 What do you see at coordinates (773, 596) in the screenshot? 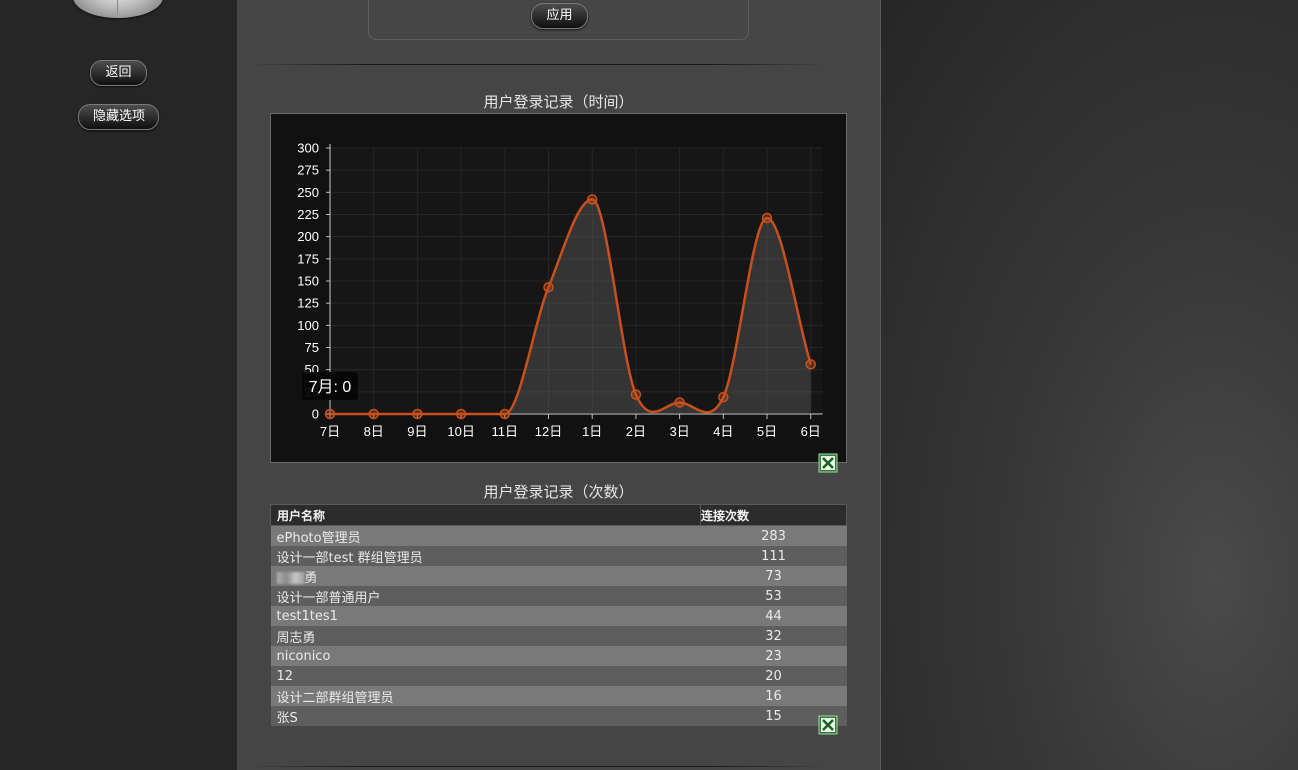
I see `count-cell: 53` at bounding box center [773, 596].